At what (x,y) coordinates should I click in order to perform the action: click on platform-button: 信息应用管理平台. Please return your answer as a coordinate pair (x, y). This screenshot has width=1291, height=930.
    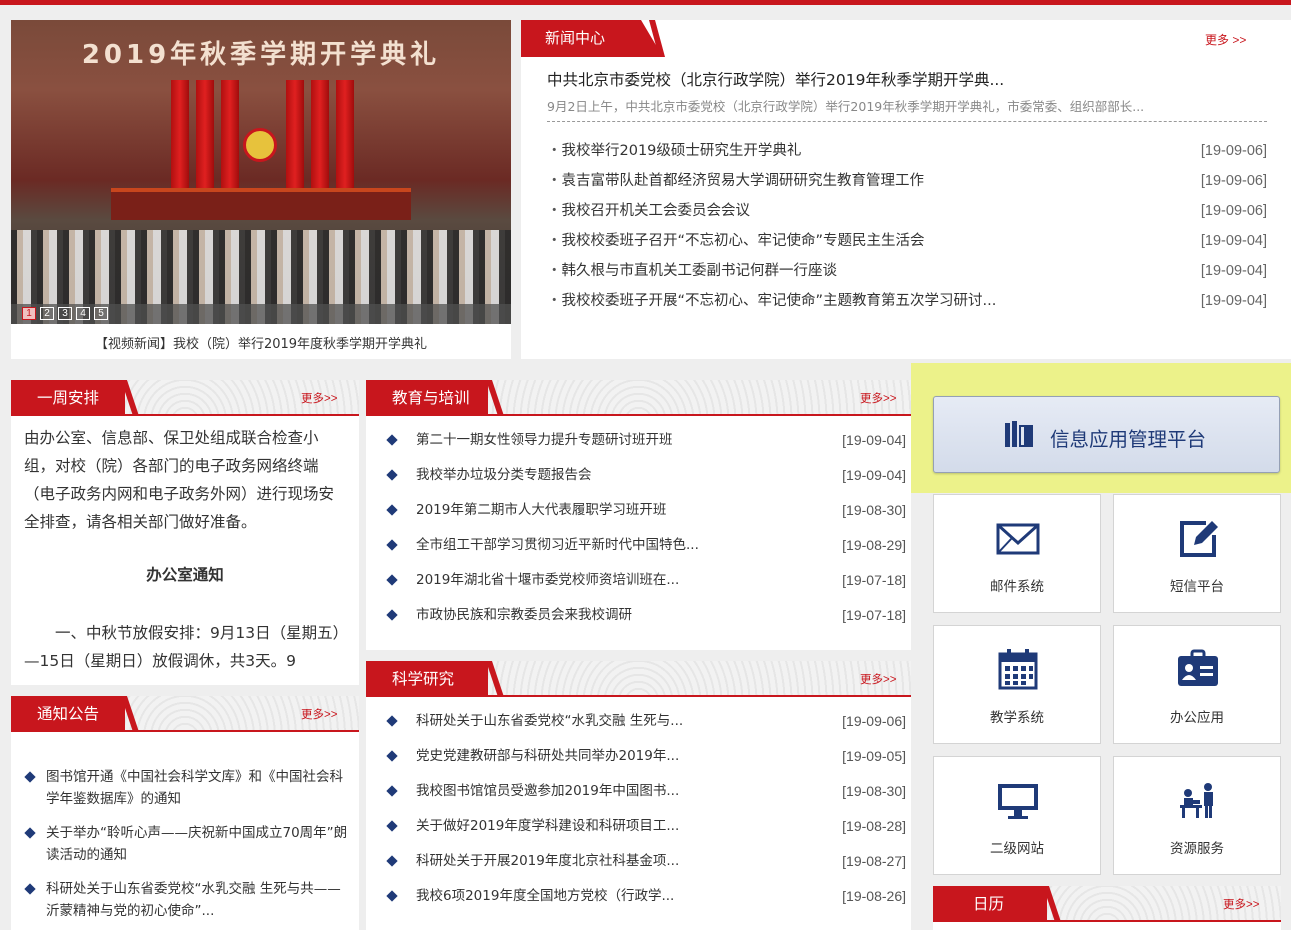
    Looking at the image, I should click on (1106, 434).